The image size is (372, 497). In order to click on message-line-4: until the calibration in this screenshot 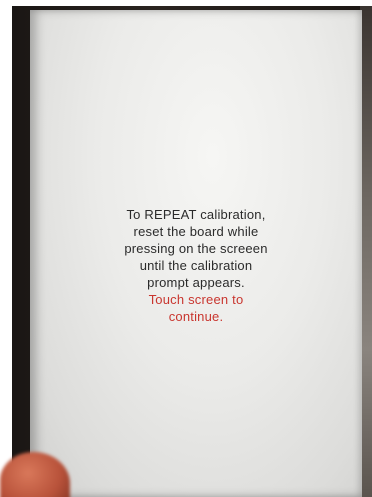, I will do `click(196, 265)`.